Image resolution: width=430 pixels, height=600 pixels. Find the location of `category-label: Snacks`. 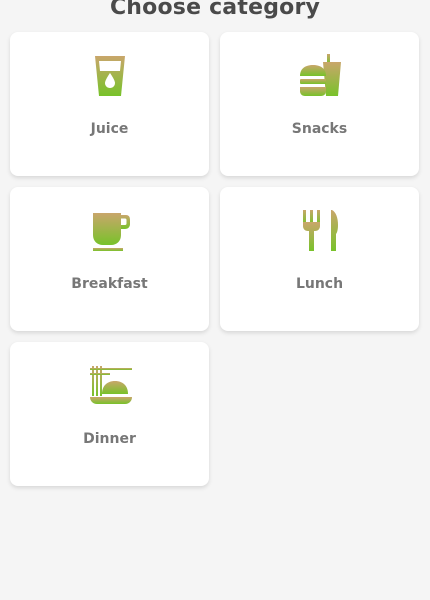

category-label: Snacks is located at coordinates (319, 129).